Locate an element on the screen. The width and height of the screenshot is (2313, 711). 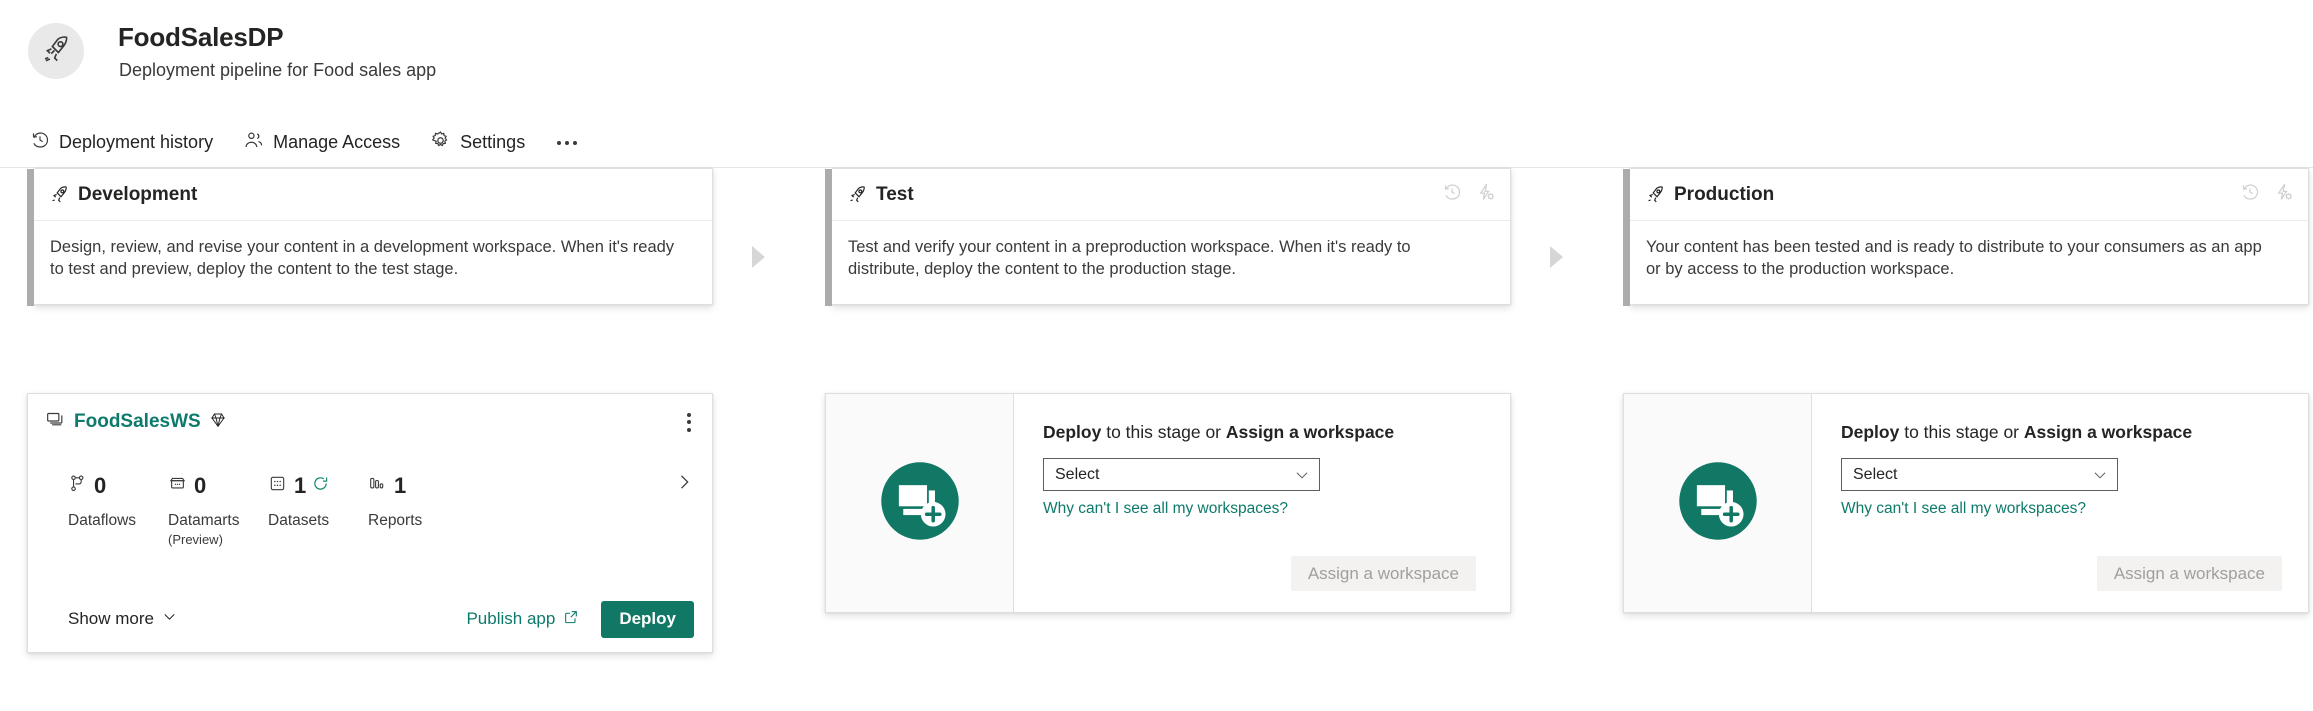
stage-name-production: Production is located at coordinates (1724, 194).